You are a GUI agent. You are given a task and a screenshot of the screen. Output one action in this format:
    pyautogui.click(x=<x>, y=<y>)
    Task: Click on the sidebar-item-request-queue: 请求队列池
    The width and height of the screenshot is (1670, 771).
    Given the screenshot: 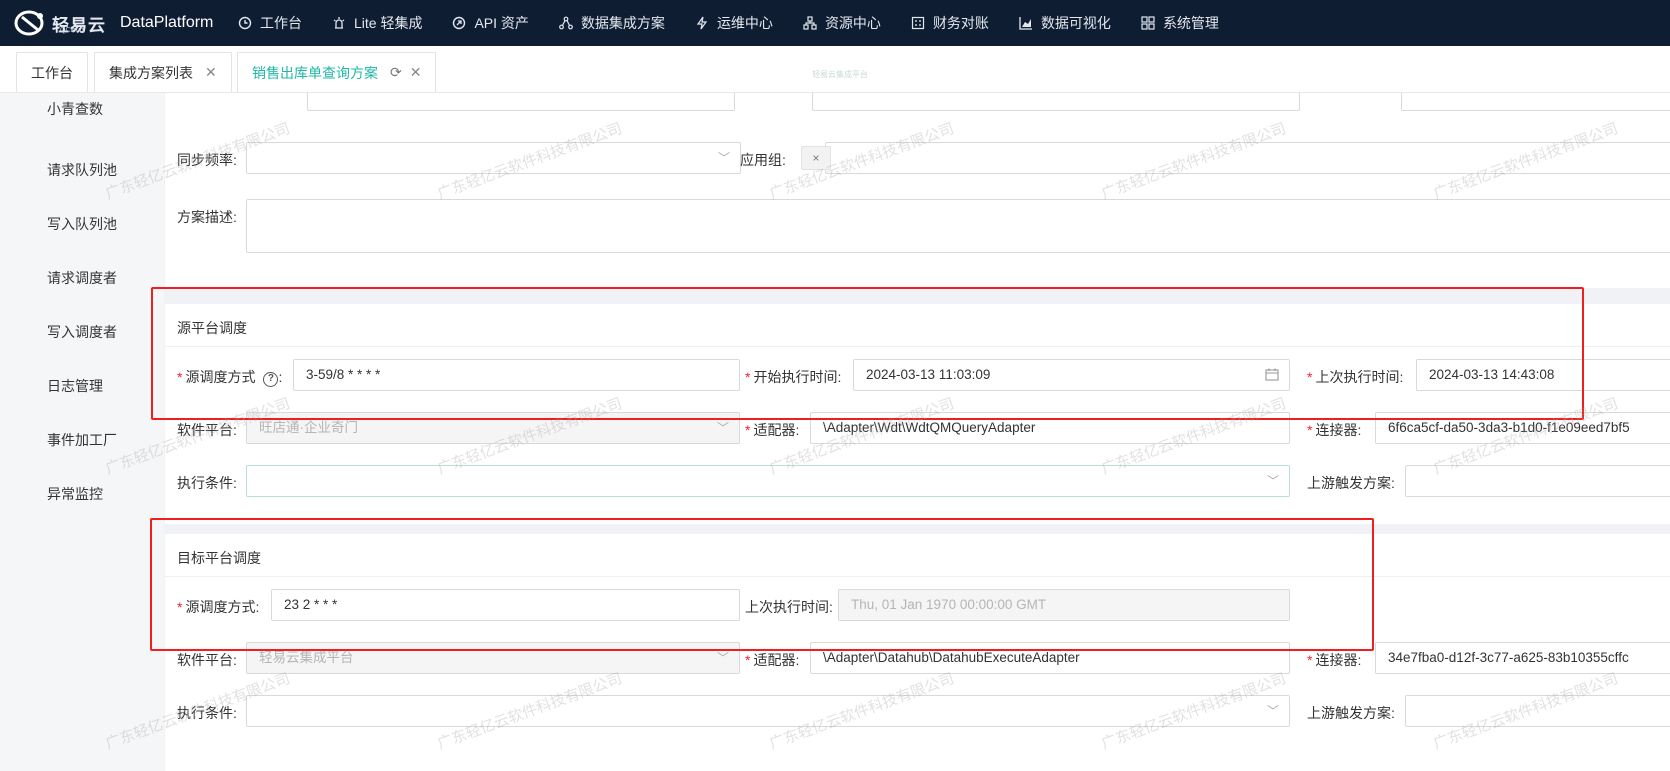 What is the action you would take?
    pyautogui.click(x=82, y=170)
    